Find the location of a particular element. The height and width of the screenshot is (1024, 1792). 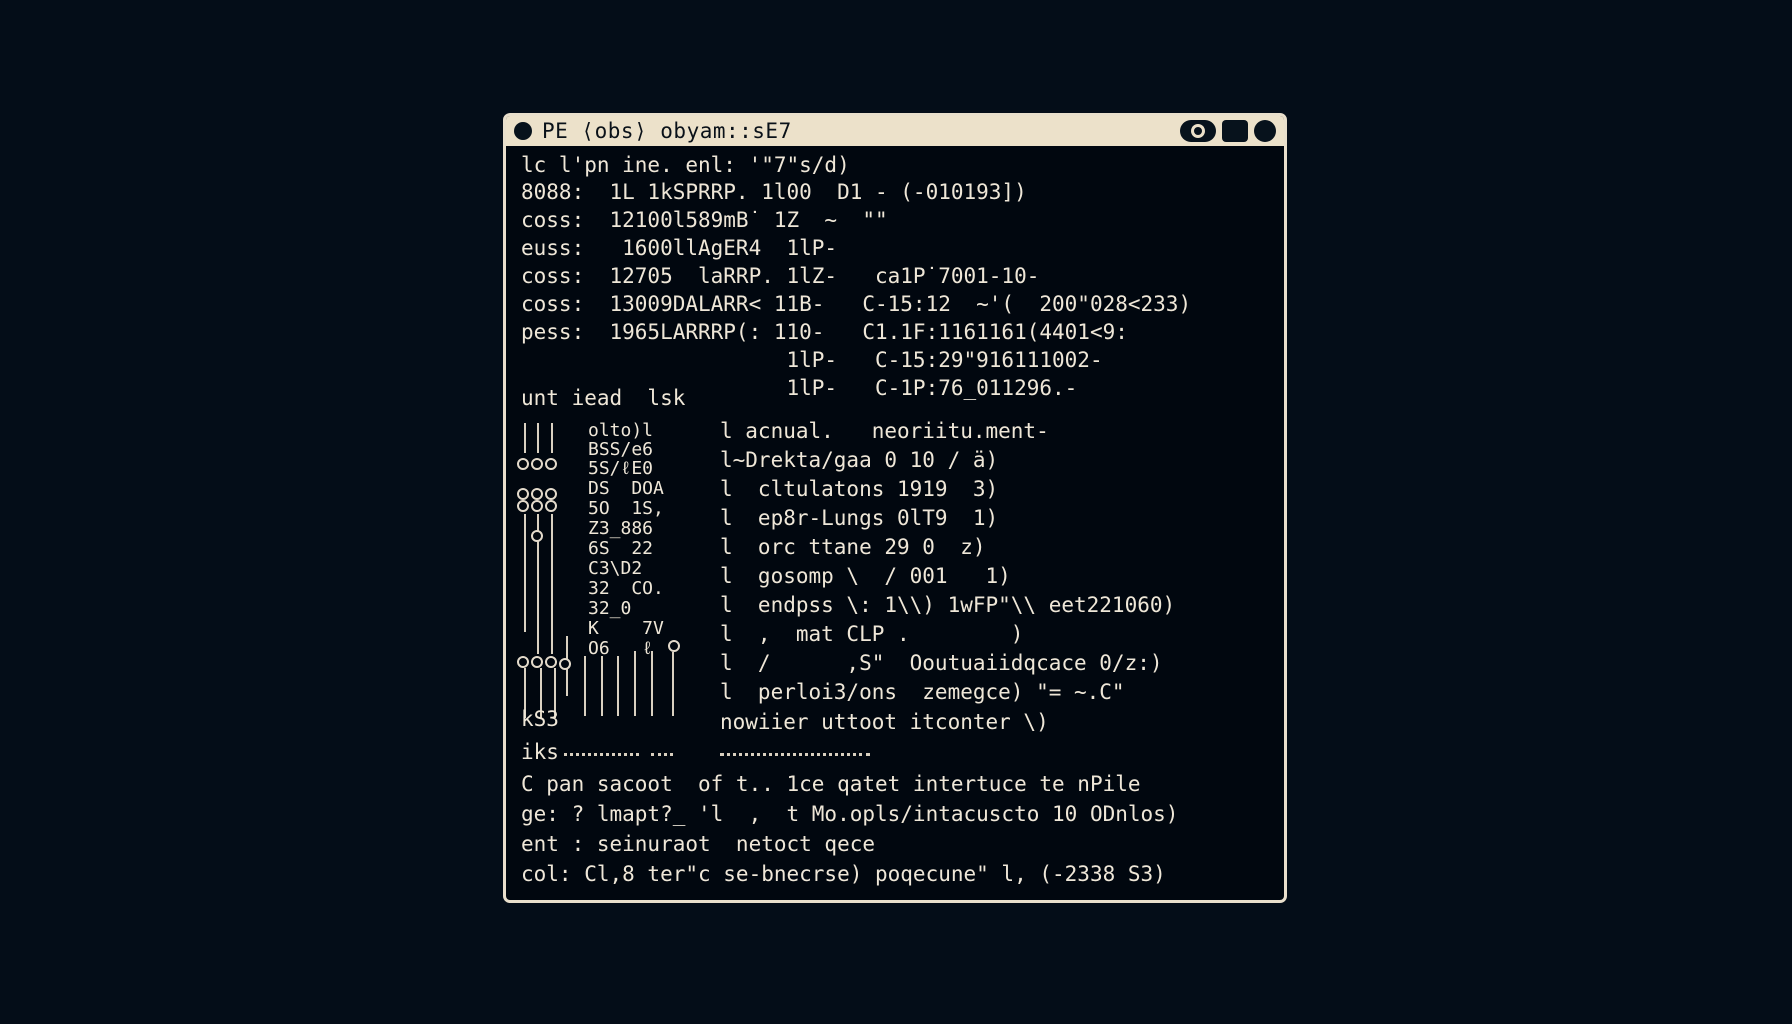

title-bar: PE ⟨obs⟩ obyam::sE7 is located at coordinates (895, 131).